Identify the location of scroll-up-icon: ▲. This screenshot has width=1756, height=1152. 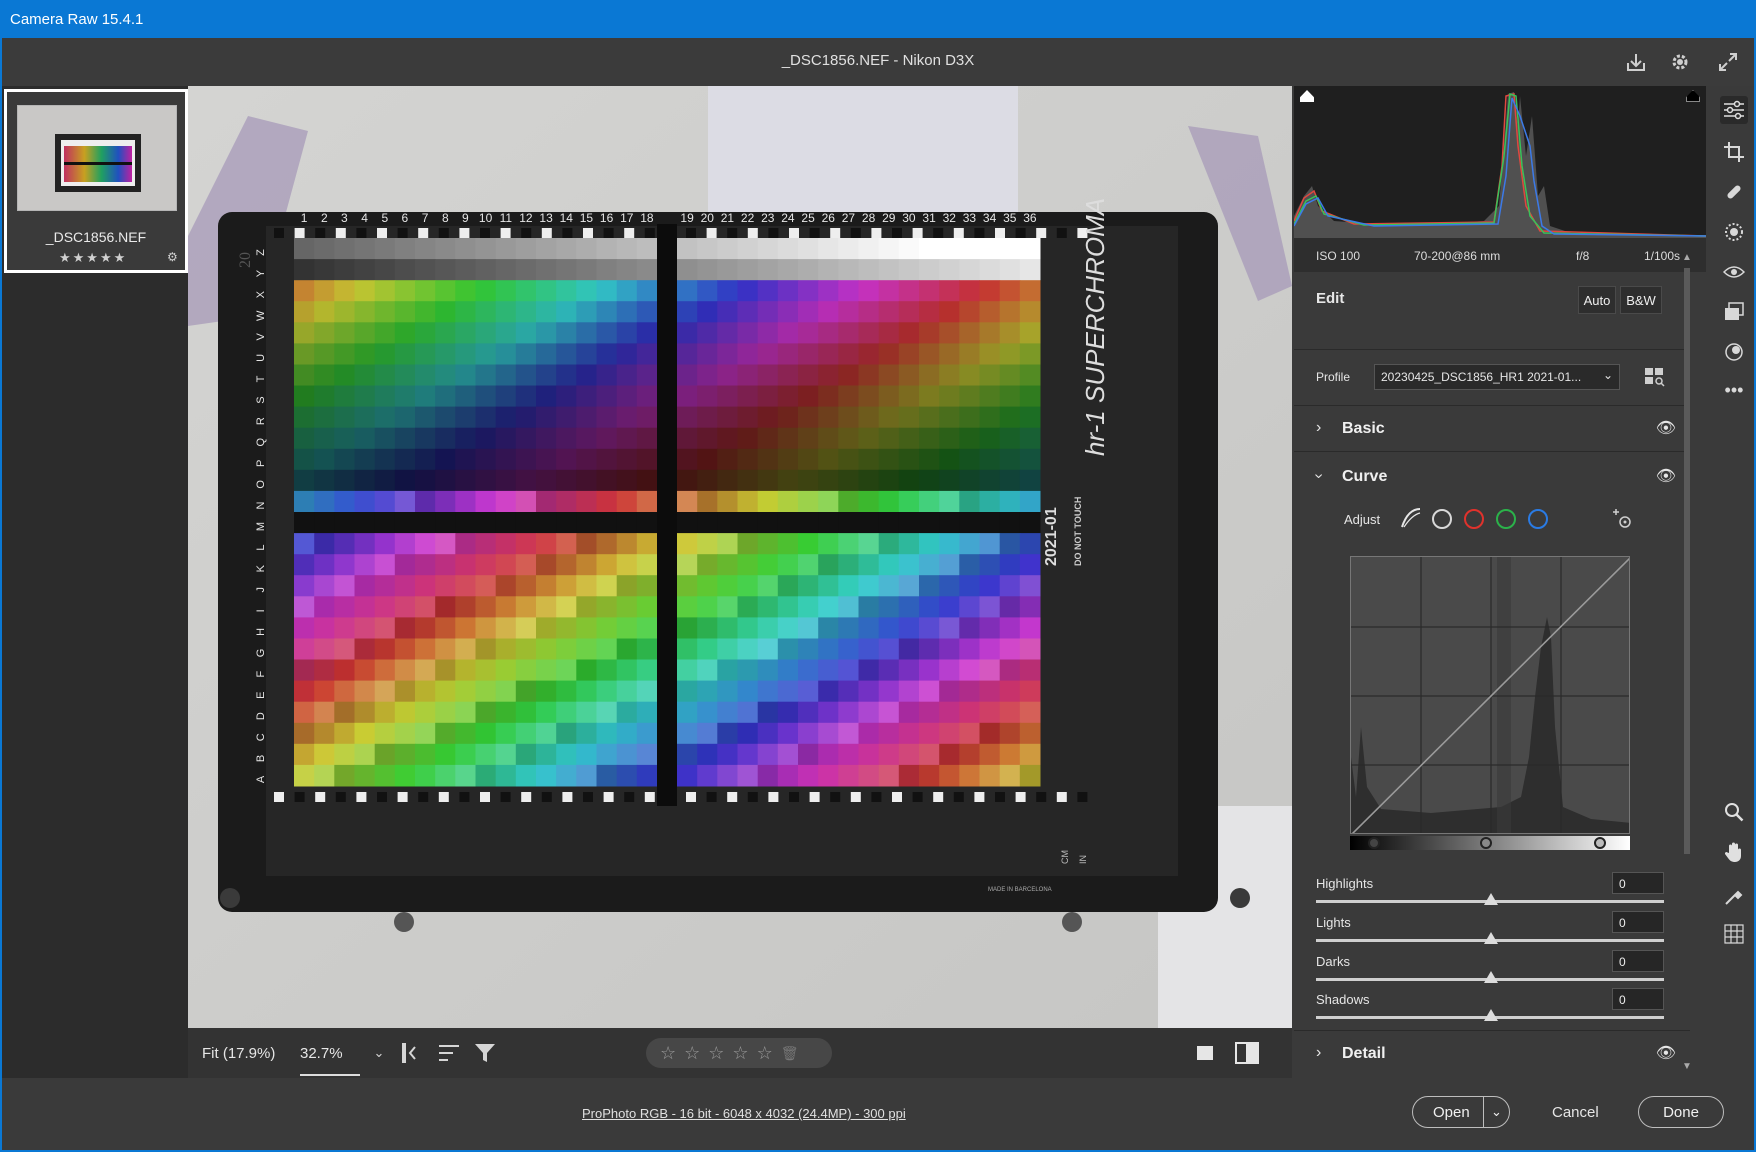
(1687, 257).